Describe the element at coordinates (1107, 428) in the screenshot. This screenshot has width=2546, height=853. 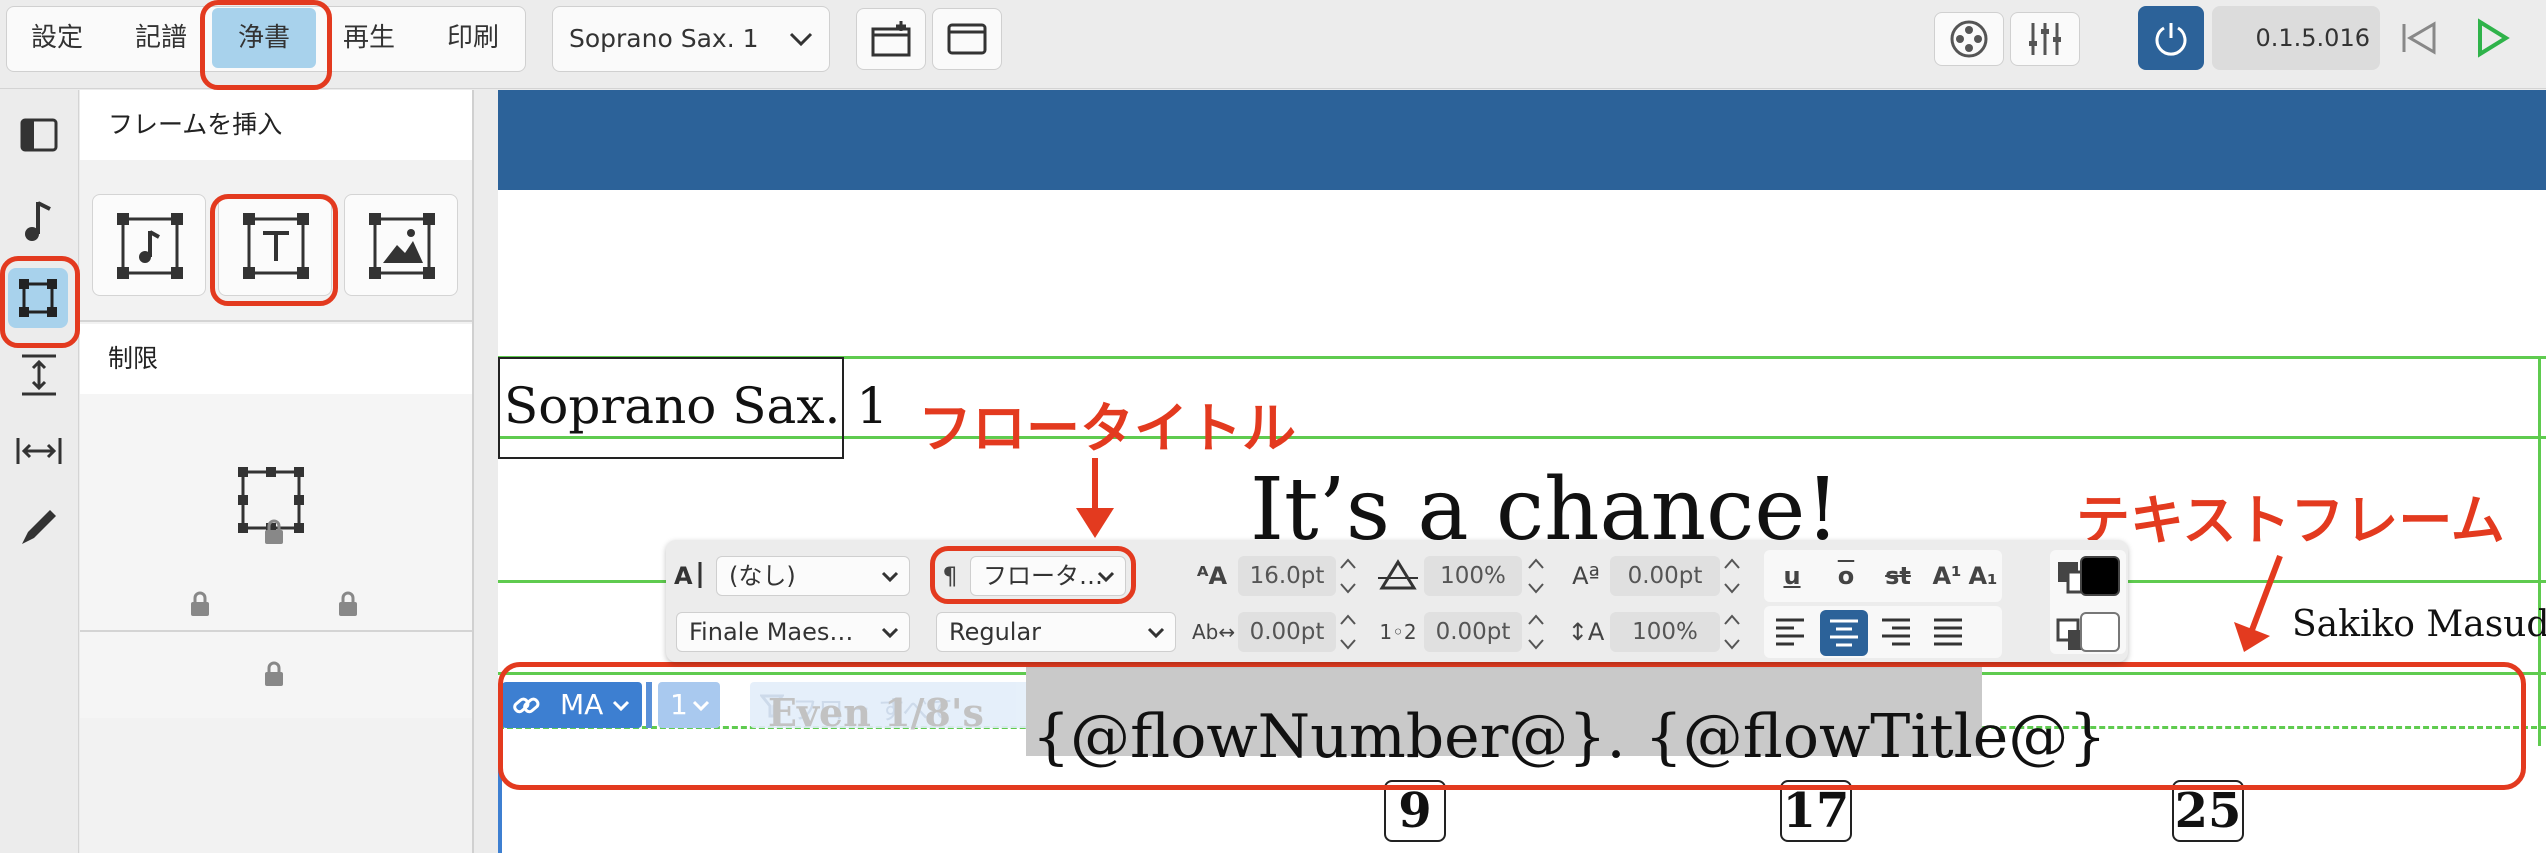
I see `annotation-label-flow-title: フロータイトル` at that location.